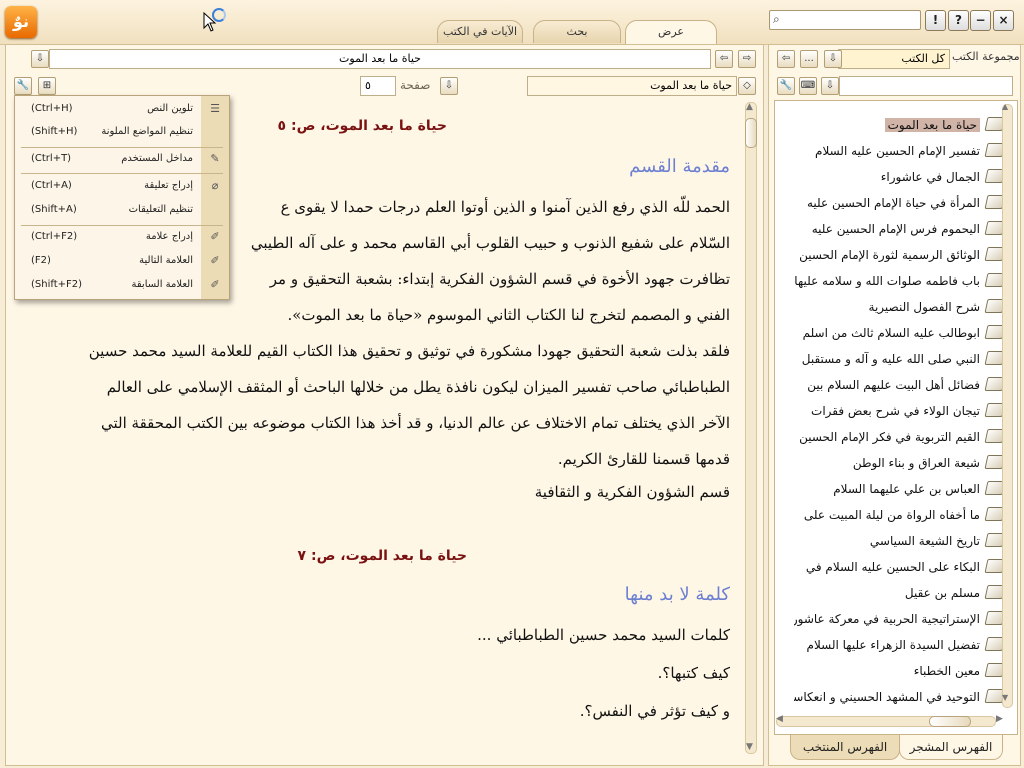 The width and height of the screenshot is (1024, 768). What do you see at coordinates (122, 132) in the screenshot?
I see `menu-item-organize-highlights: تنظيم المواضع الملونة (Shift+H)` at bounding box center [122, 132].